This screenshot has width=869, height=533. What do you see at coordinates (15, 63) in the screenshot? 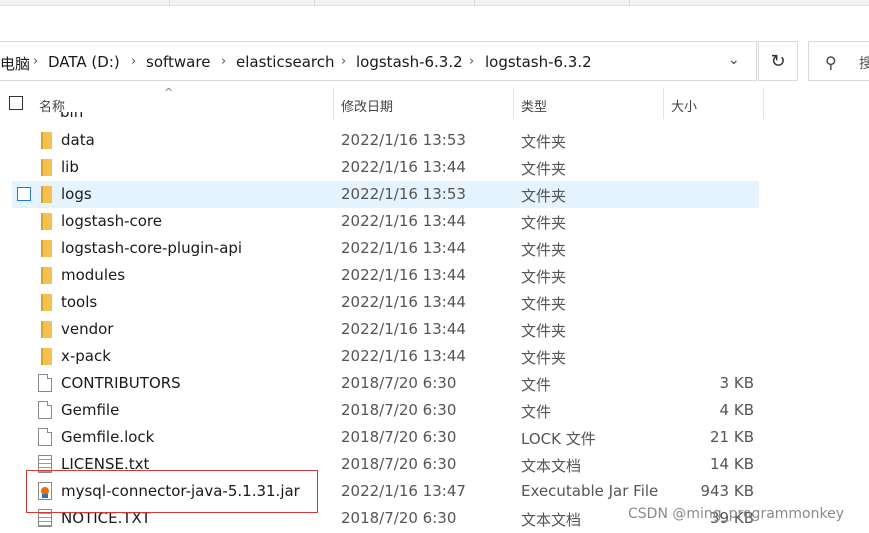
I see `breadcrumb-this-pc: 电脑` at bounding box center [15, 63].